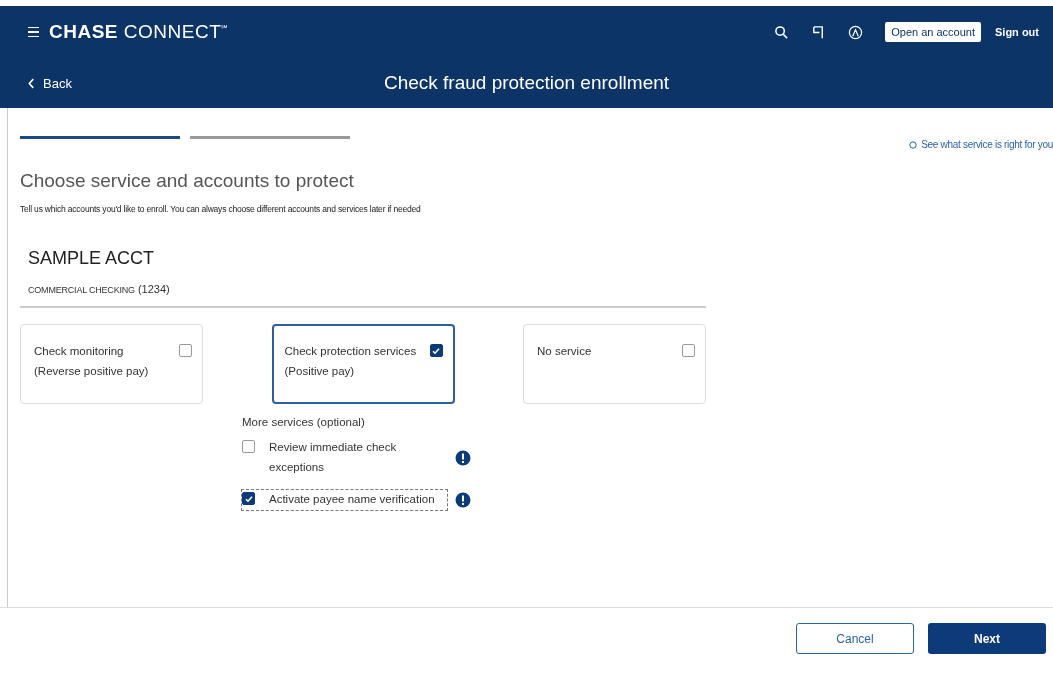 The image size is (1053, 679). What do you see at coordinates (31, 83) in the screenshot?
I see `chevron-left-icon` at bounding box center [31, 83].